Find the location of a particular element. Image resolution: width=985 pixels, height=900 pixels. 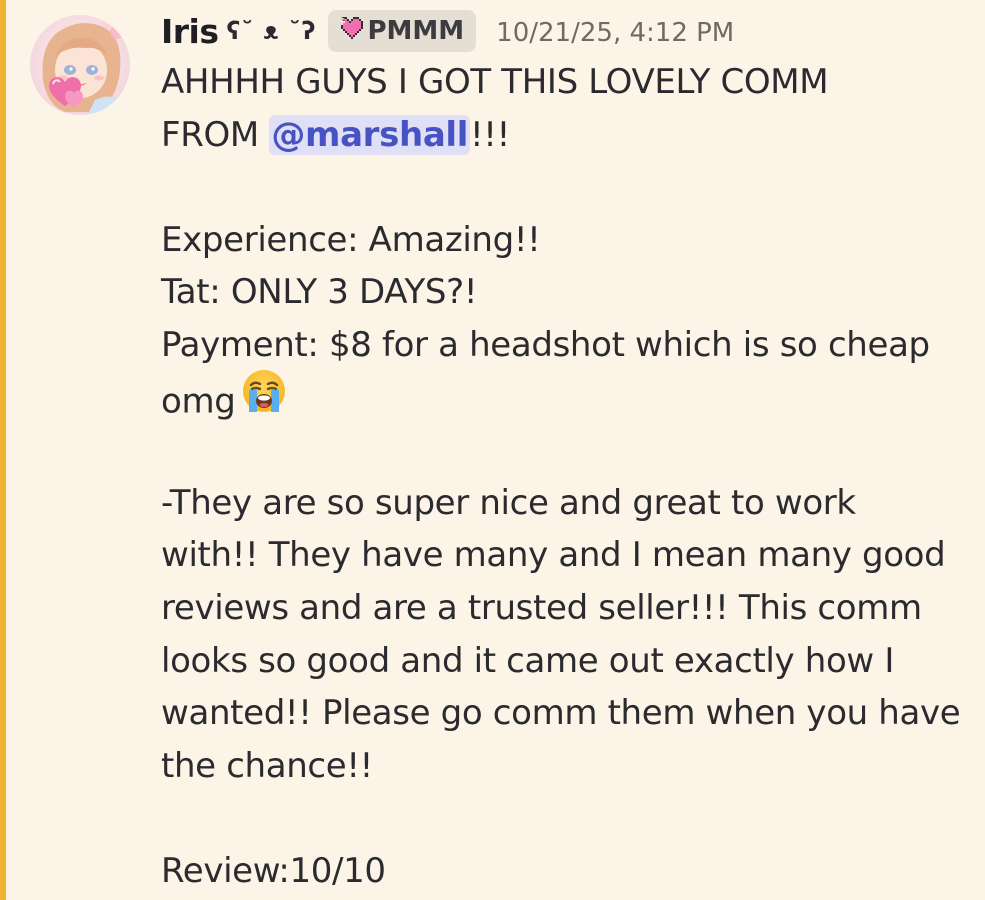

timestamp: 10/21/25, 4:12 PM is located at coordinates (615, 33).